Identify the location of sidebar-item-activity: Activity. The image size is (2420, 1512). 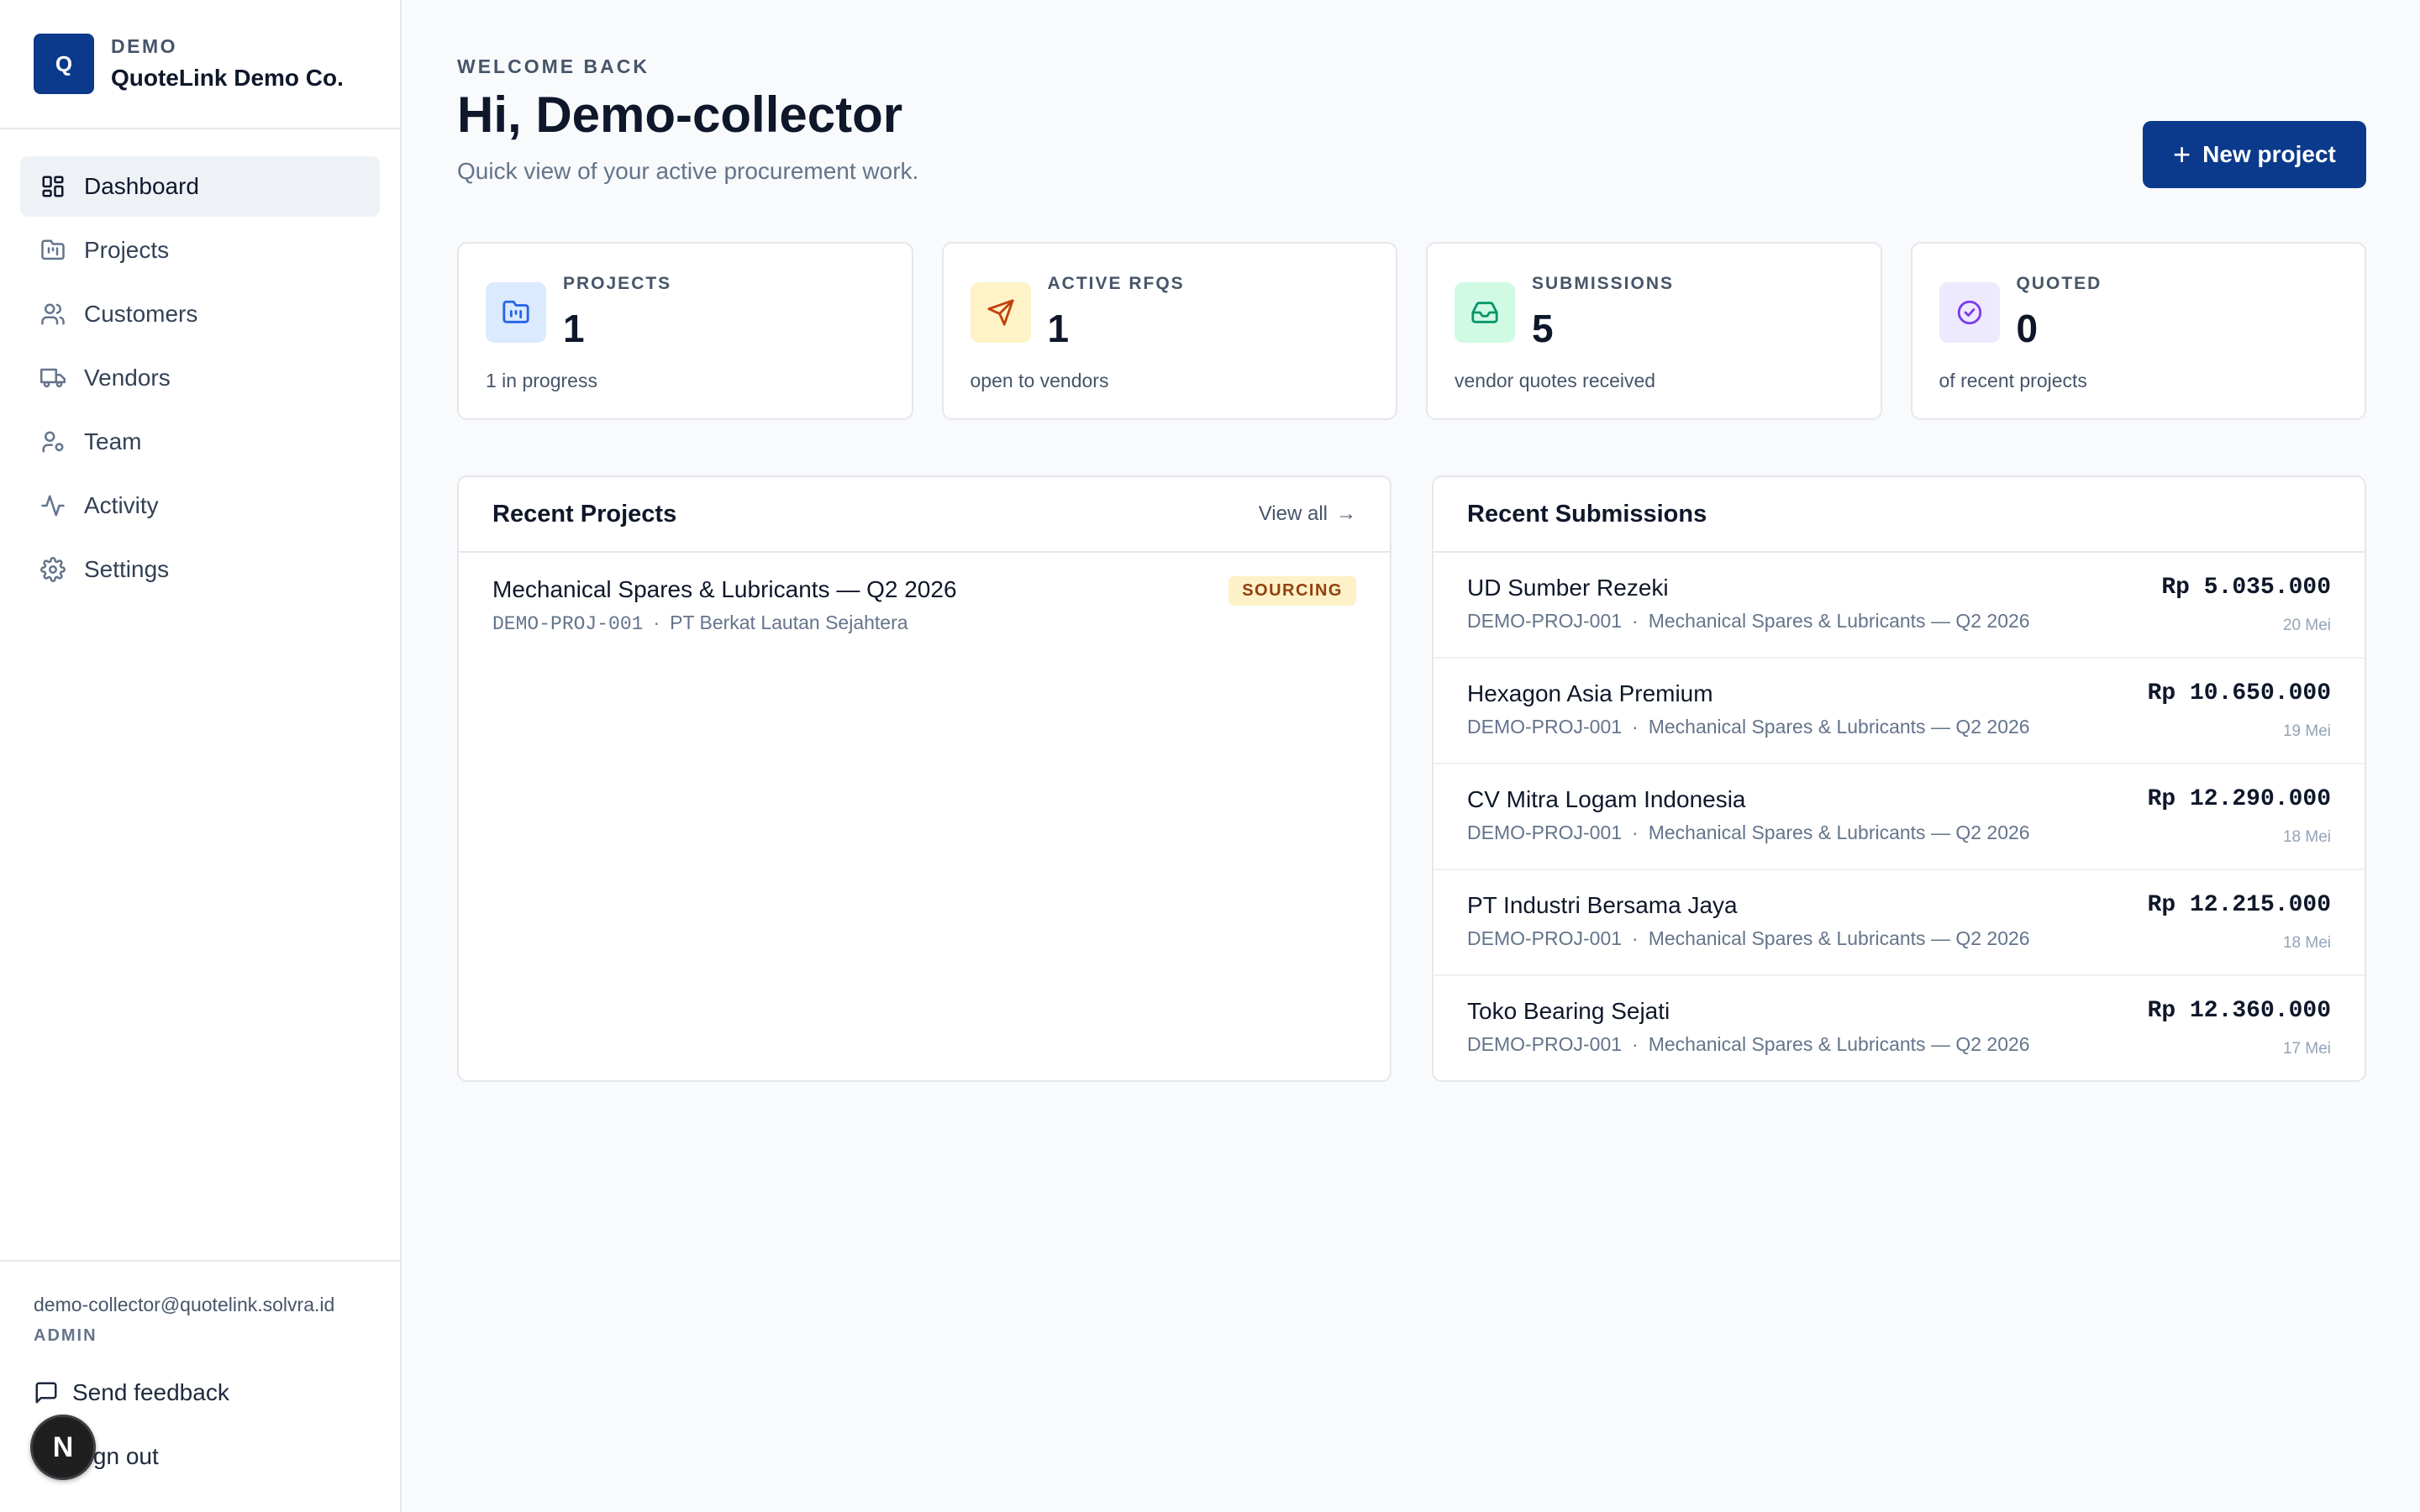
(200, 505).